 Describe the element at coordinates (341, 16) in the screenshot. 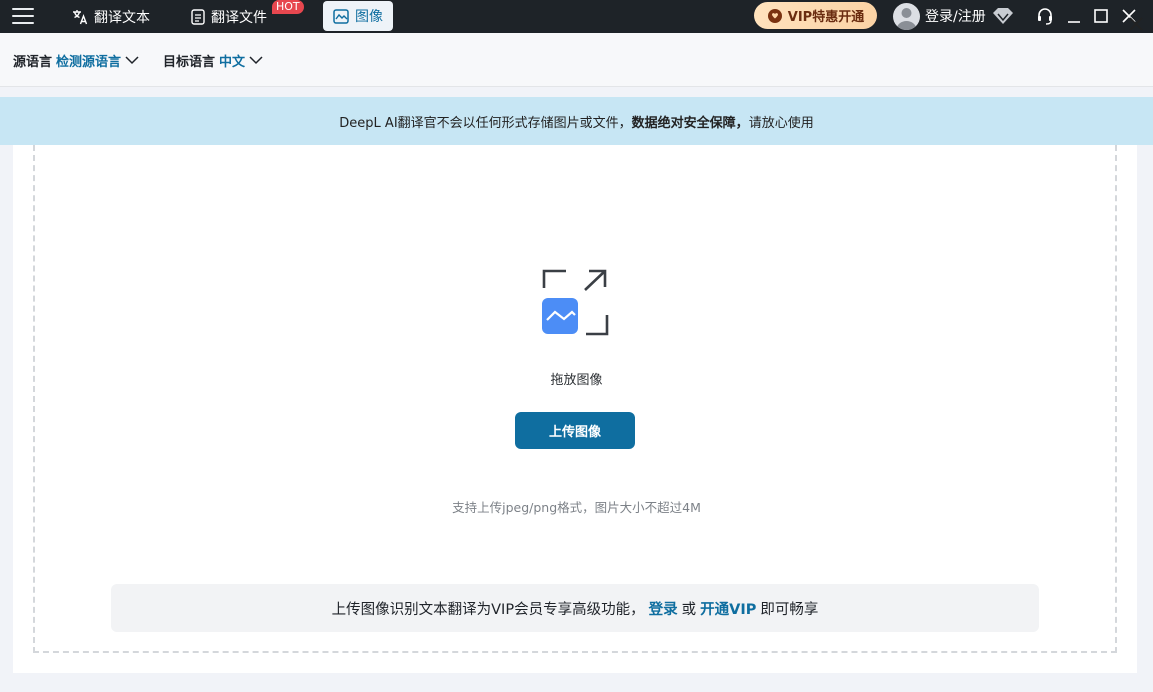

I see `image-icon` at that location.